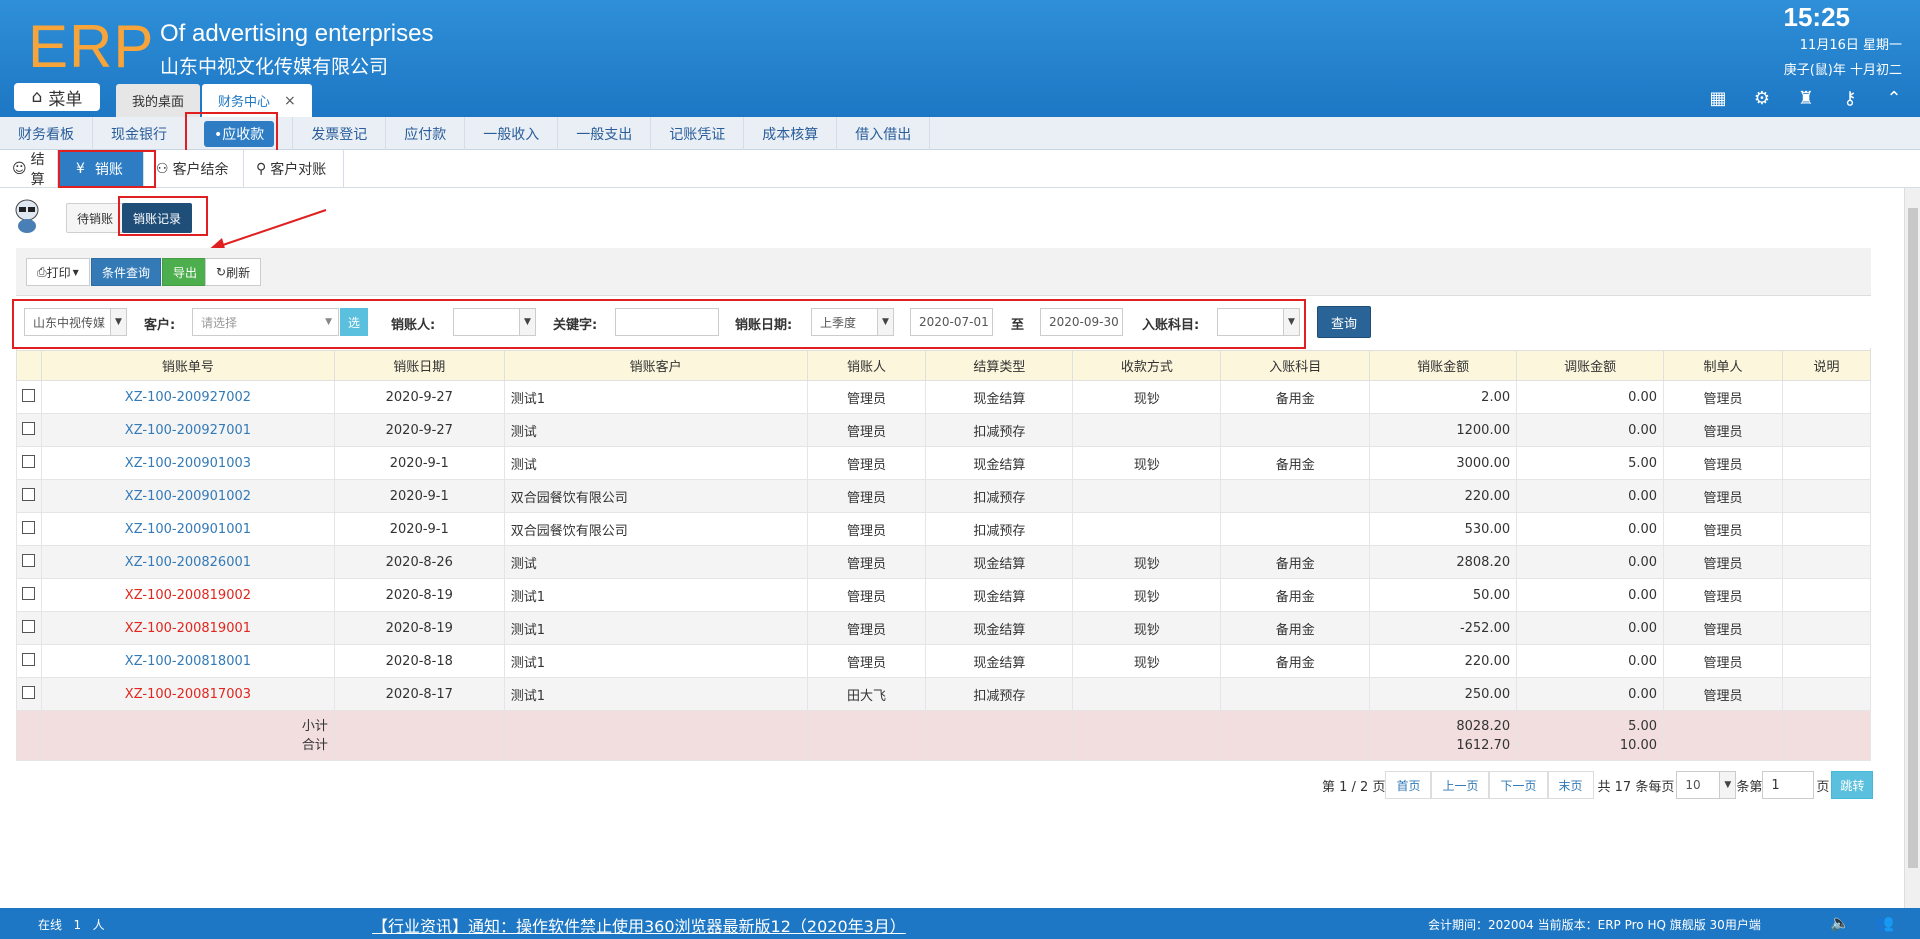 This screenshot has height=939, width=1920. What do you see at coordinates (884, 133) in the screenshot?
I see `nav-borrow-lend: 借入借出` at bounding box center [884, 133].